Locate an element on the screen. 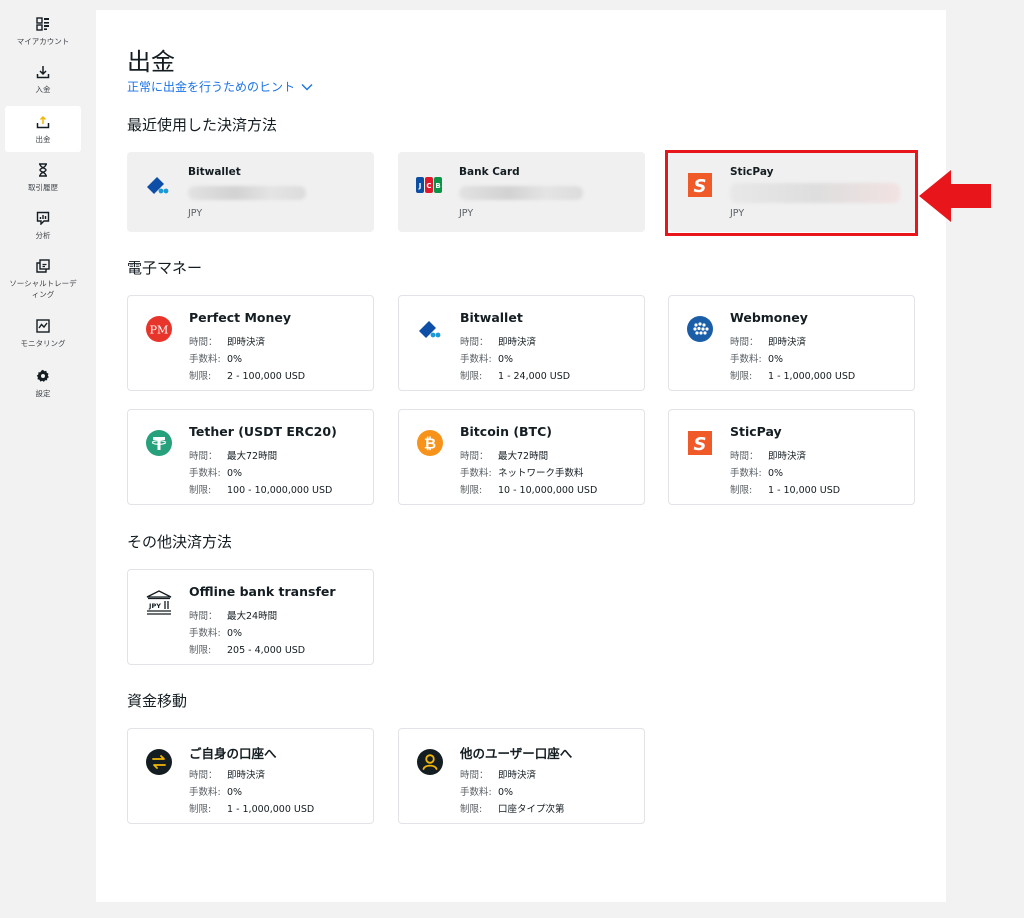 The image size is (1024, 918). method-name: ご自身の口座へ is located at coordinates (233, 753).